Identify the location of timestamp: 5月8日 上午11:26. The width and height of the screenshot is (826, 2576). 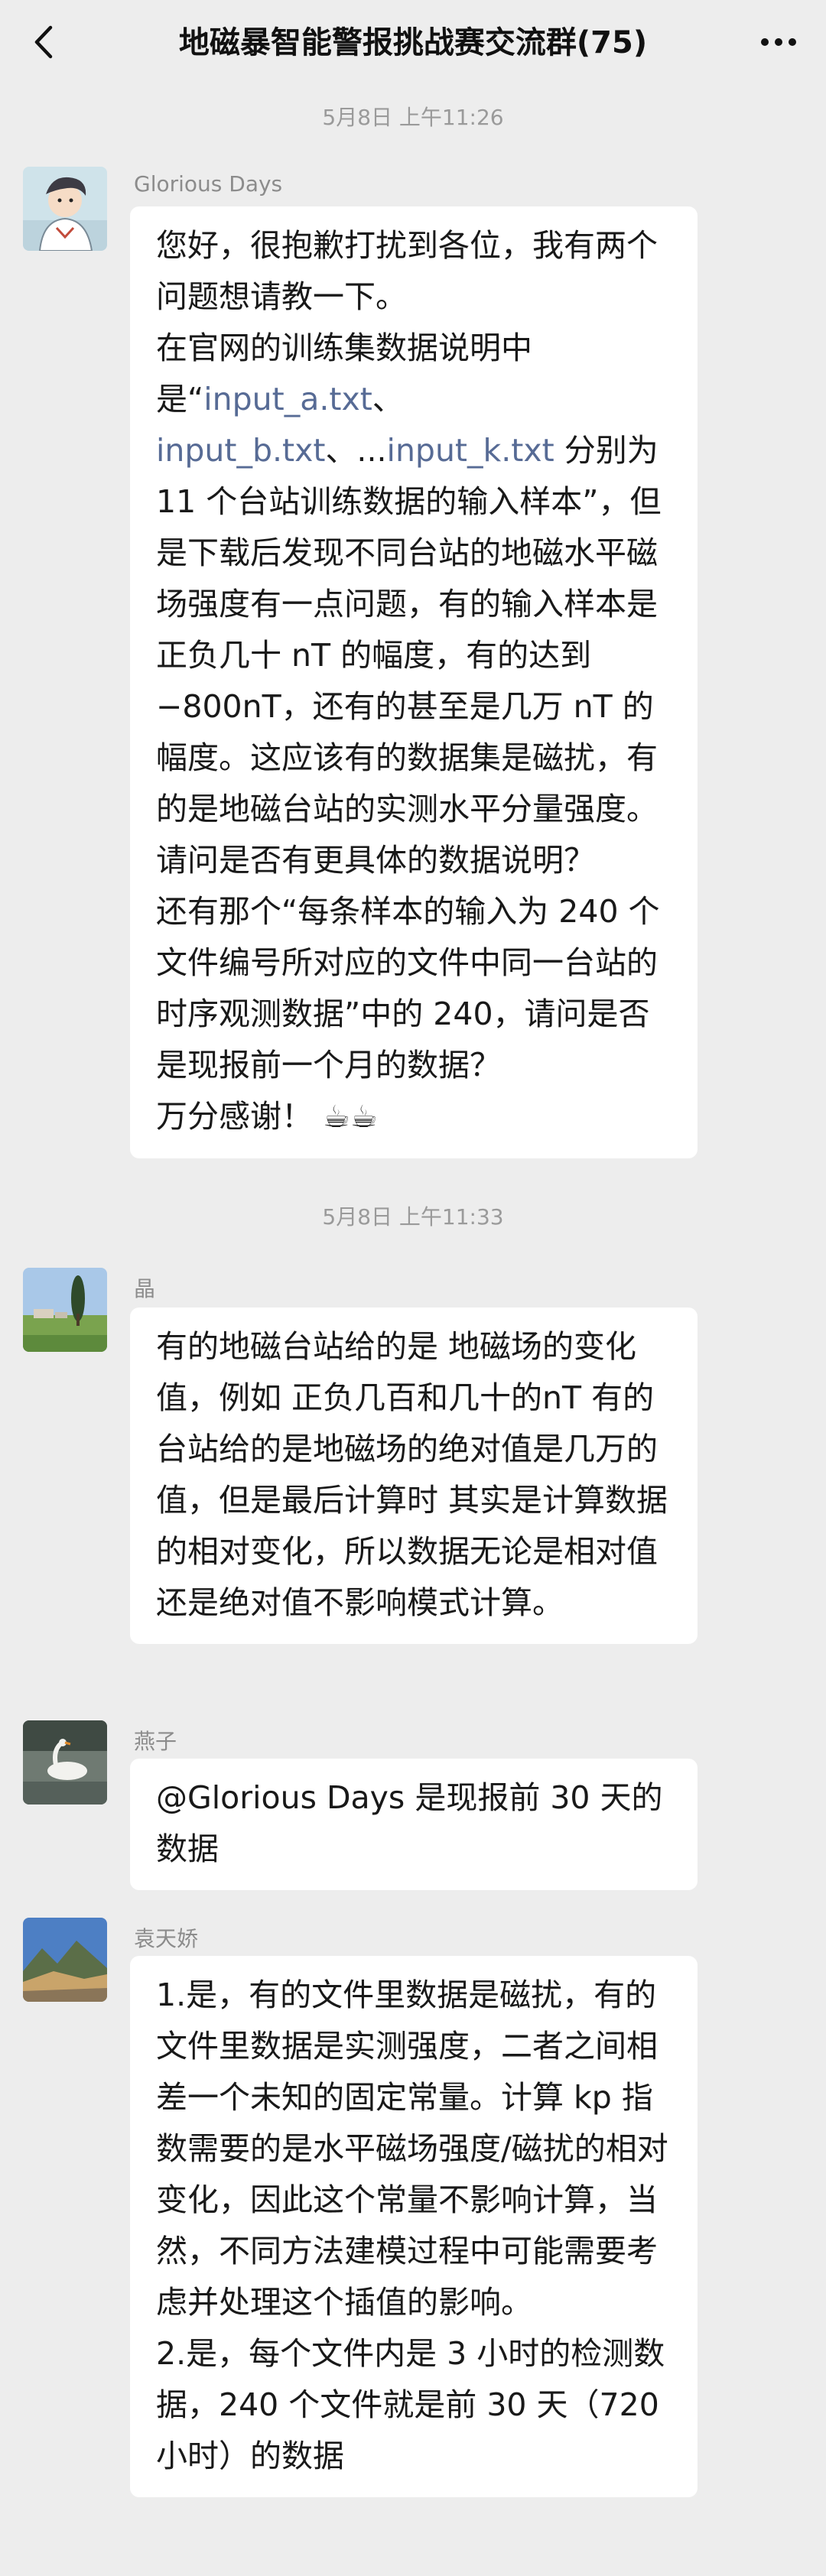
(413, 118).